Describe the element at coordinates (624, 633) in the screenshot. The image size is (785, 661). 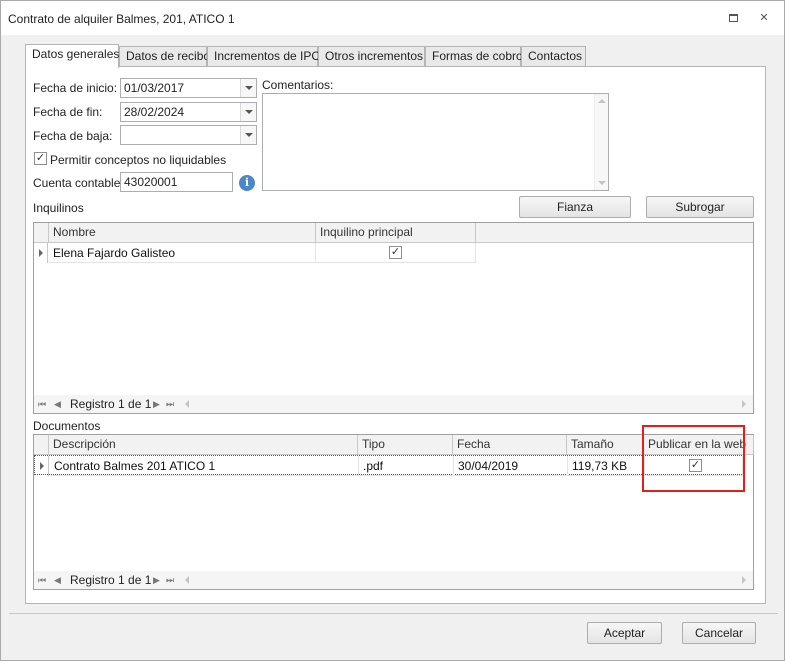
I see `accept-button: Aceptar` at that location.